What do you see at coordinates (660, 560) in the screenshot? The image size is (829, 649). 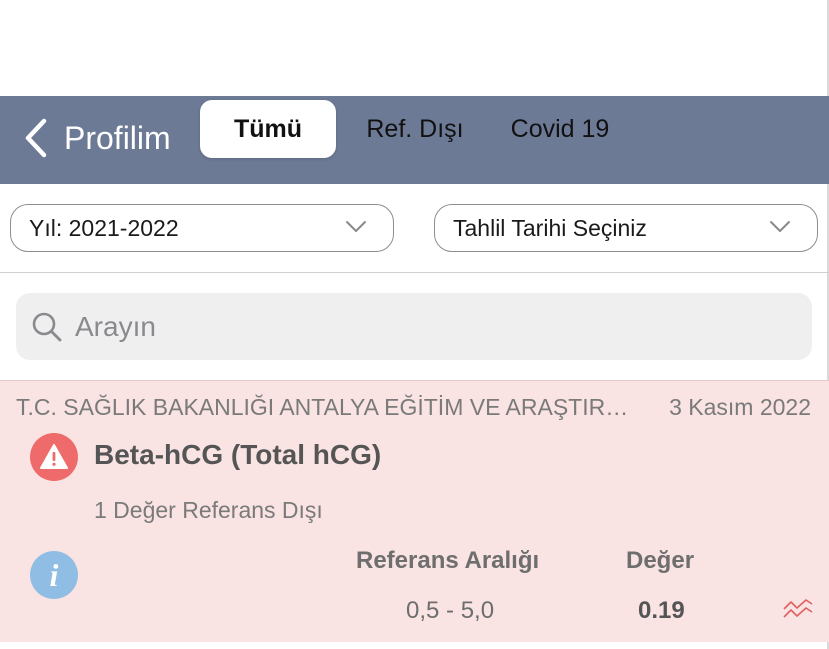 I see `value-header: Değer` at bounding box center [660, 560].